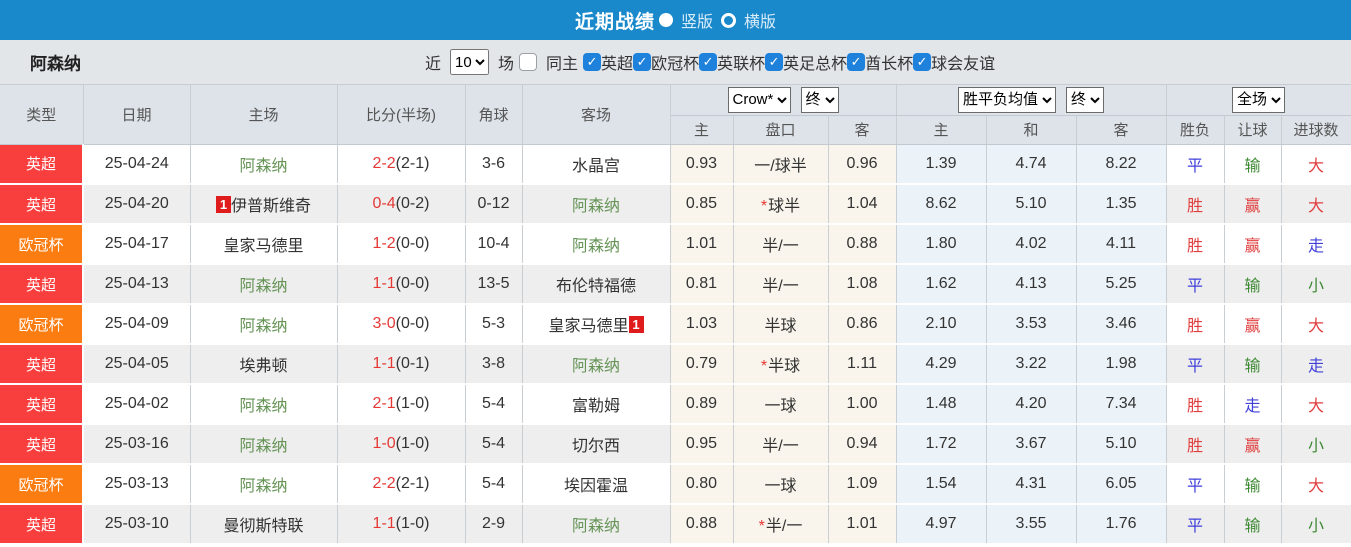 Image resolution: width=1351 pixels, height=547 pixels. What do you see at coordinates (697, 20) in the screenshot?
I see `radio-vertical-label: 竖版` at bounding box center [697, 20].